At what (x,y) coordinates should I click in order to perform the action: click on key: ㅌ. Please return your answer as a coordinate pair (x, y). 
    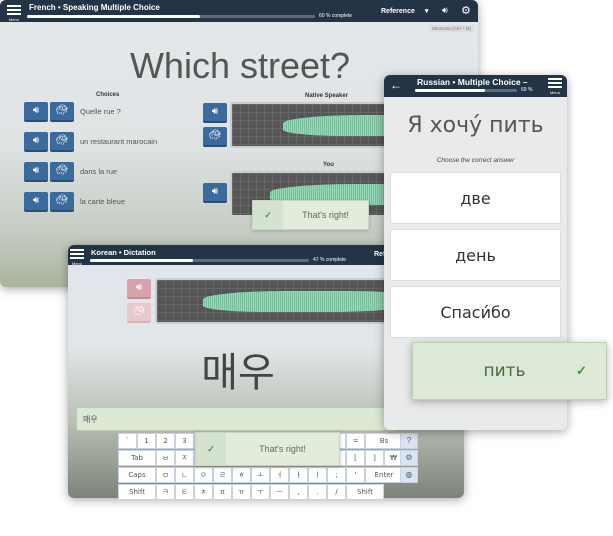
    Looking at the image, I should click on (184, 492).